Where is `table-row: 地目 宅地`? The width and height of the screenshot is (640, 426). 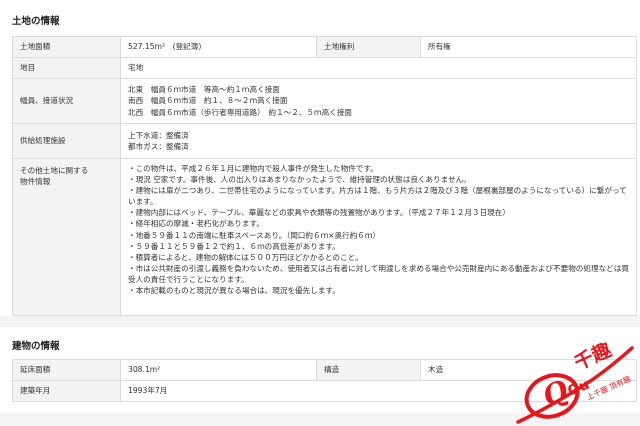
table-row: 地目 宅地 is located at coordinates (324, 68).